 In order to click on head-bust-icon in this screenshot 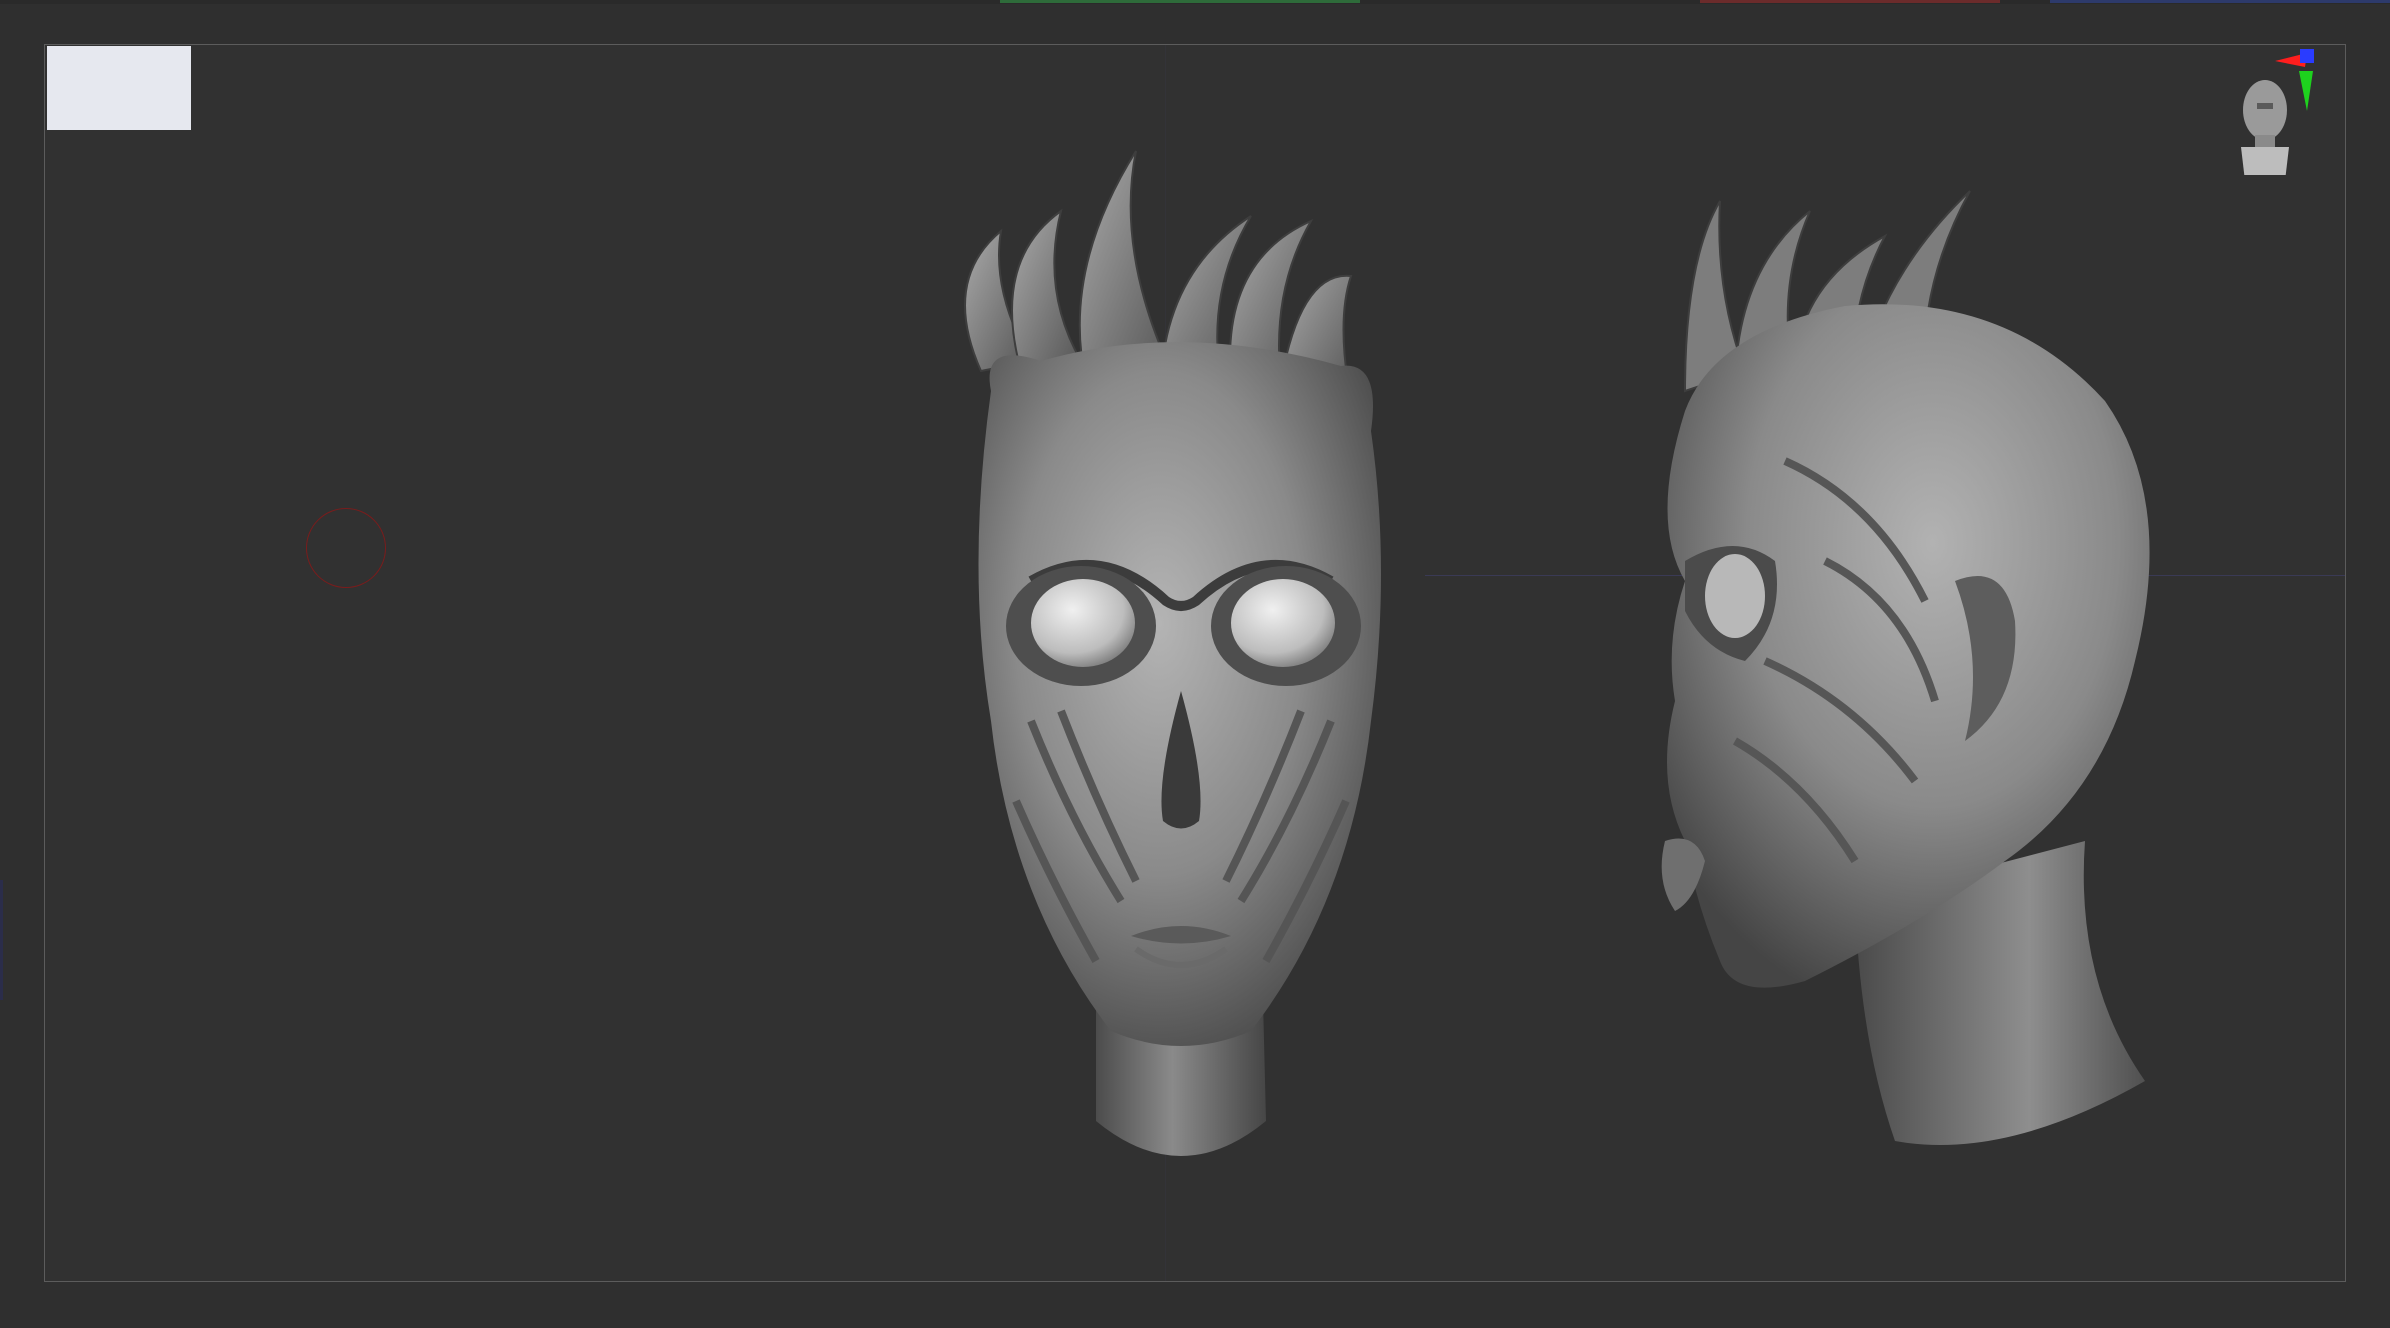, I will do `click(2265, 127)`.